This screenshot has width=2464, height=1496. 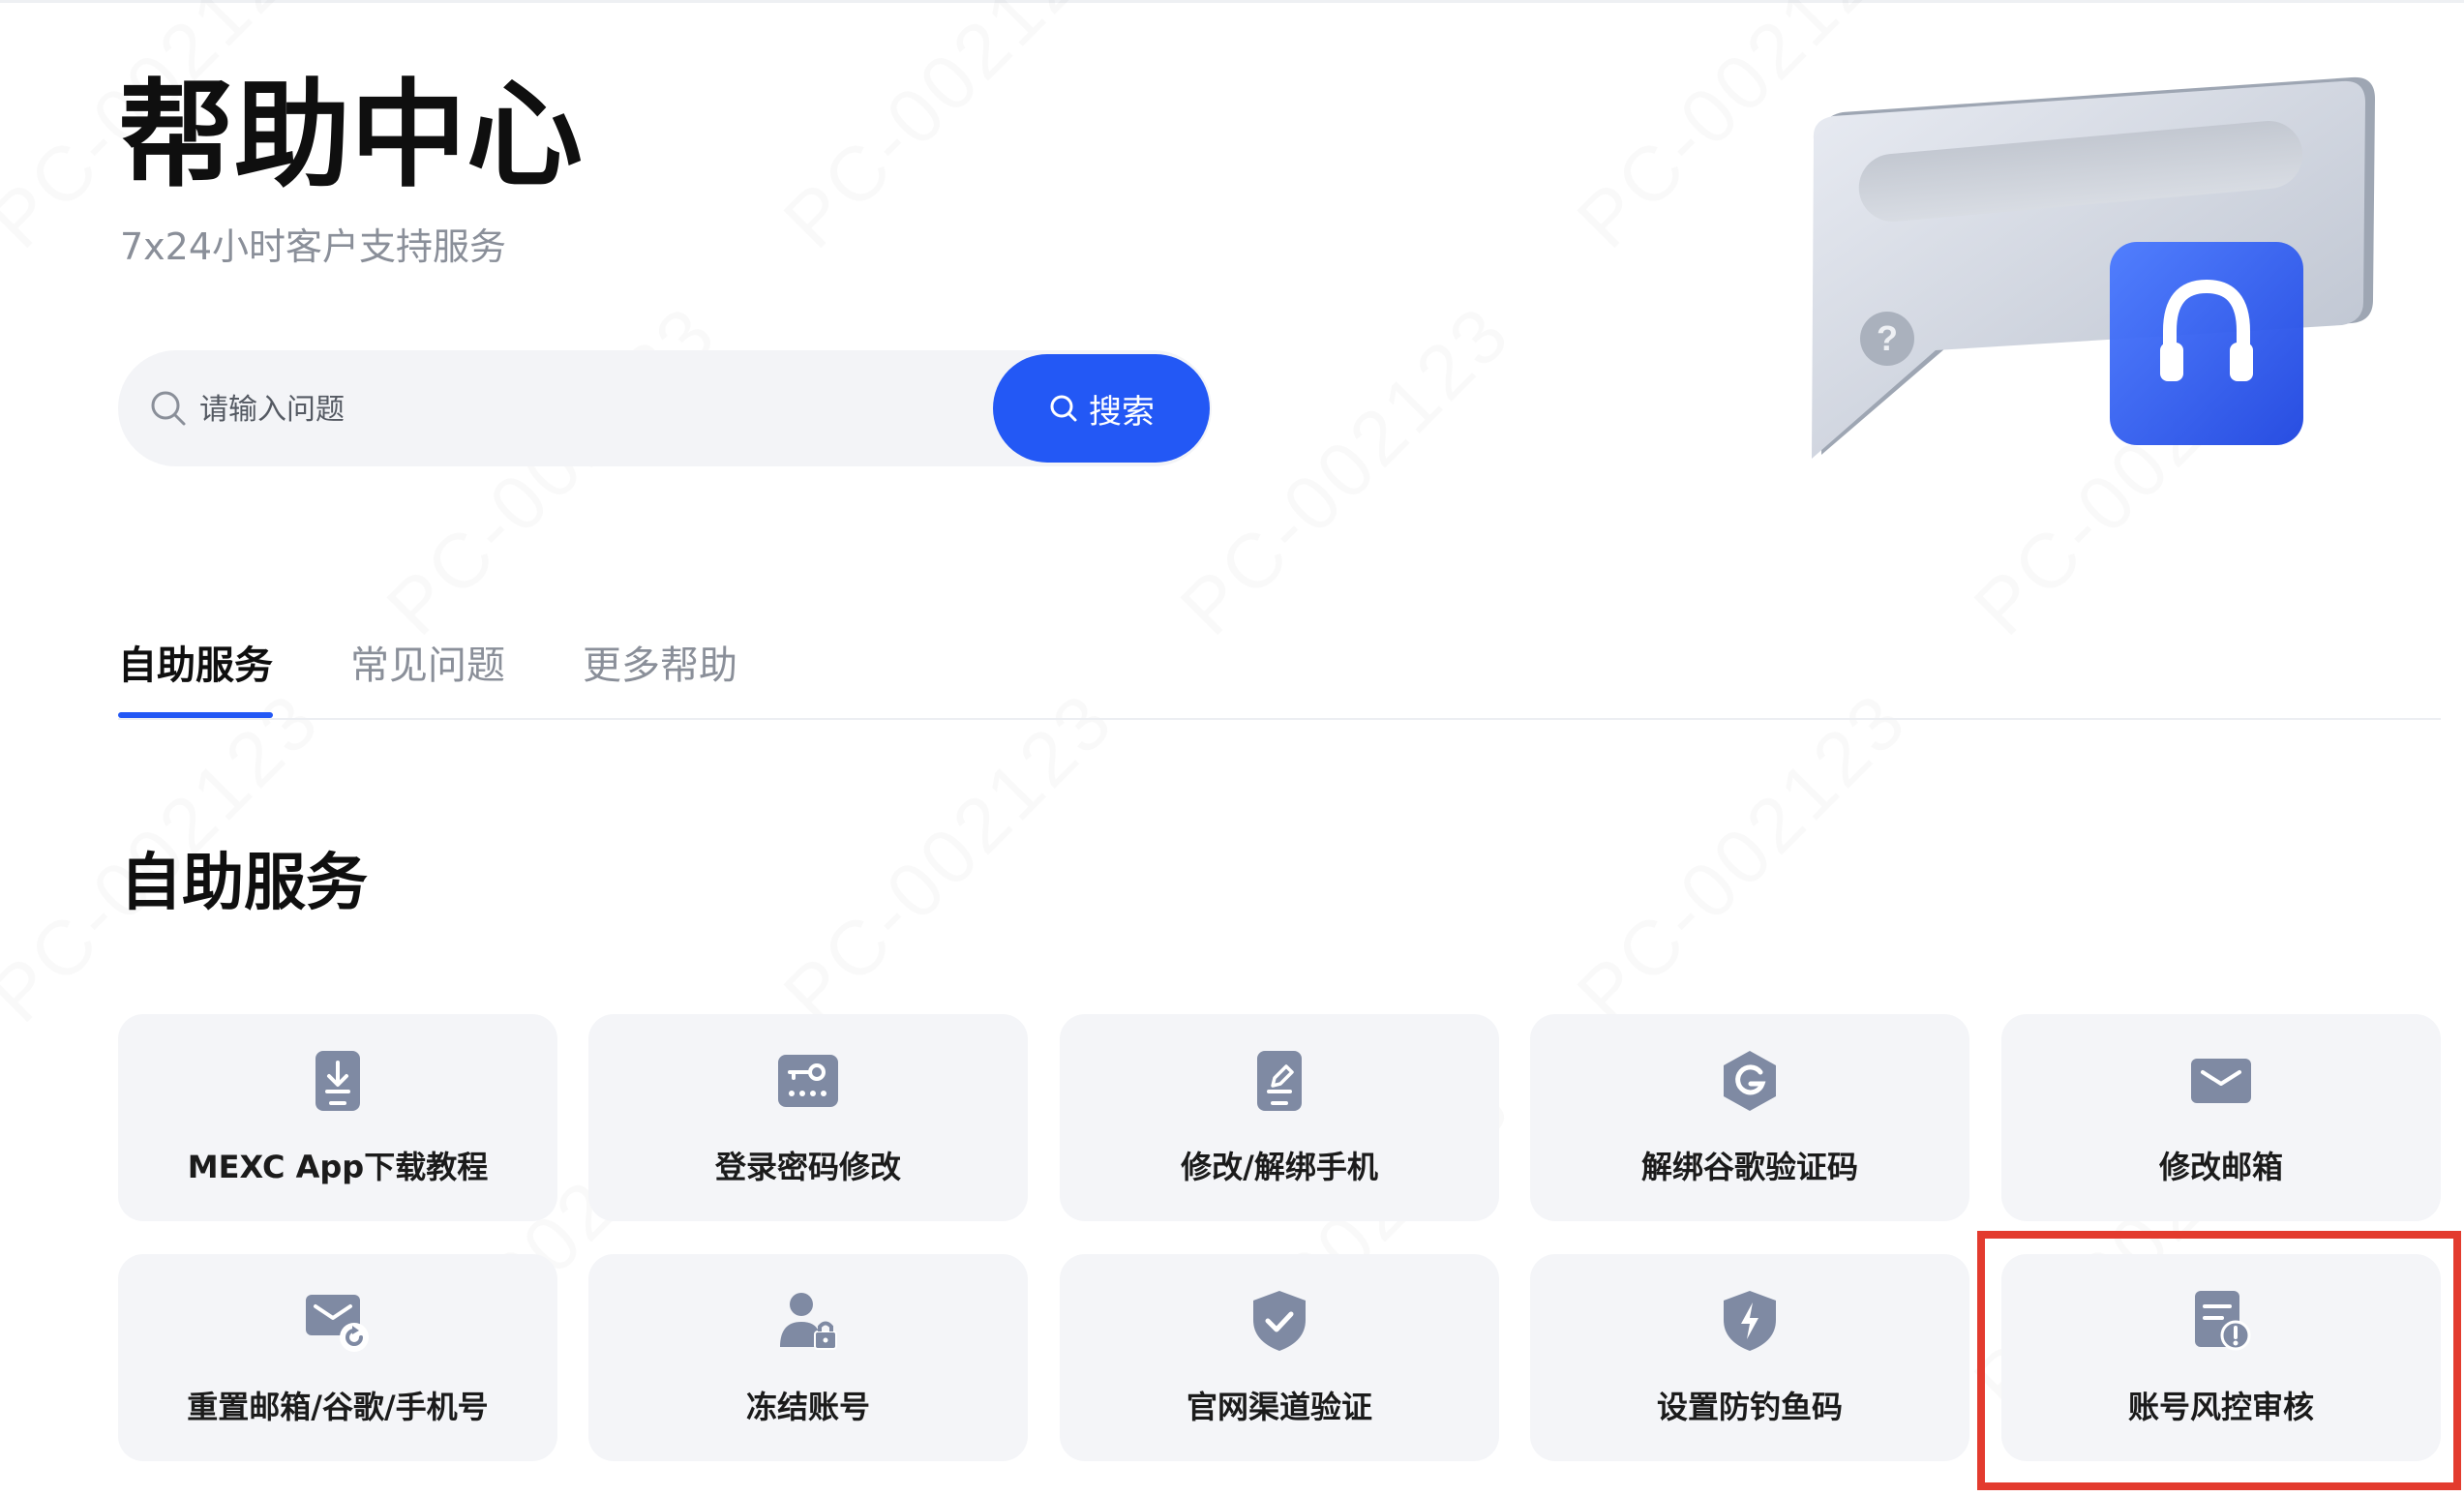 What do you see at coordinates (807, 1167) in the screenshot?
I see `service-label: 登录密码修改` at bounding box center [807, 1167].